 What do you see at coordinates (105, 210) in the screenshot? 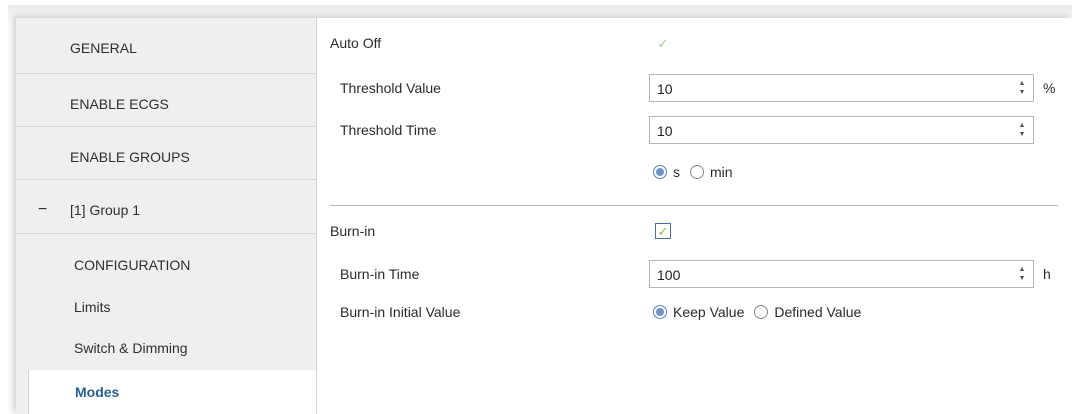
I see `sidebar-item-label: [1] Group 1` at bounding box center [105, 210].